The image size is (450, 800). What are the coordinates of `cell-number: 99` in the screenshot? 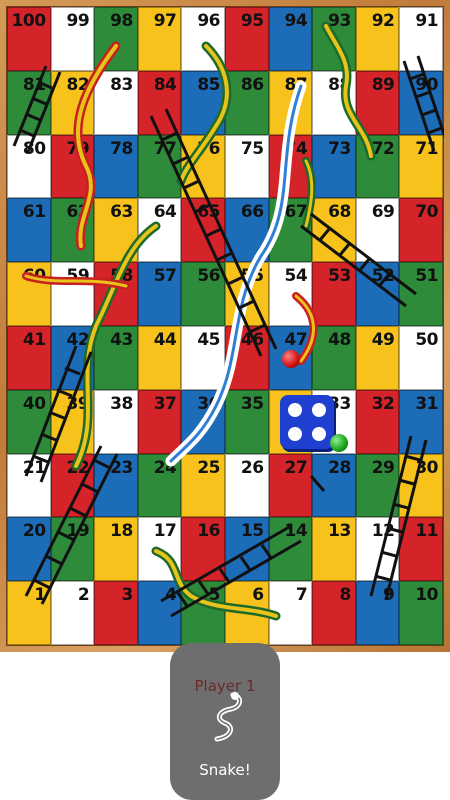 It's located at (78, 21).